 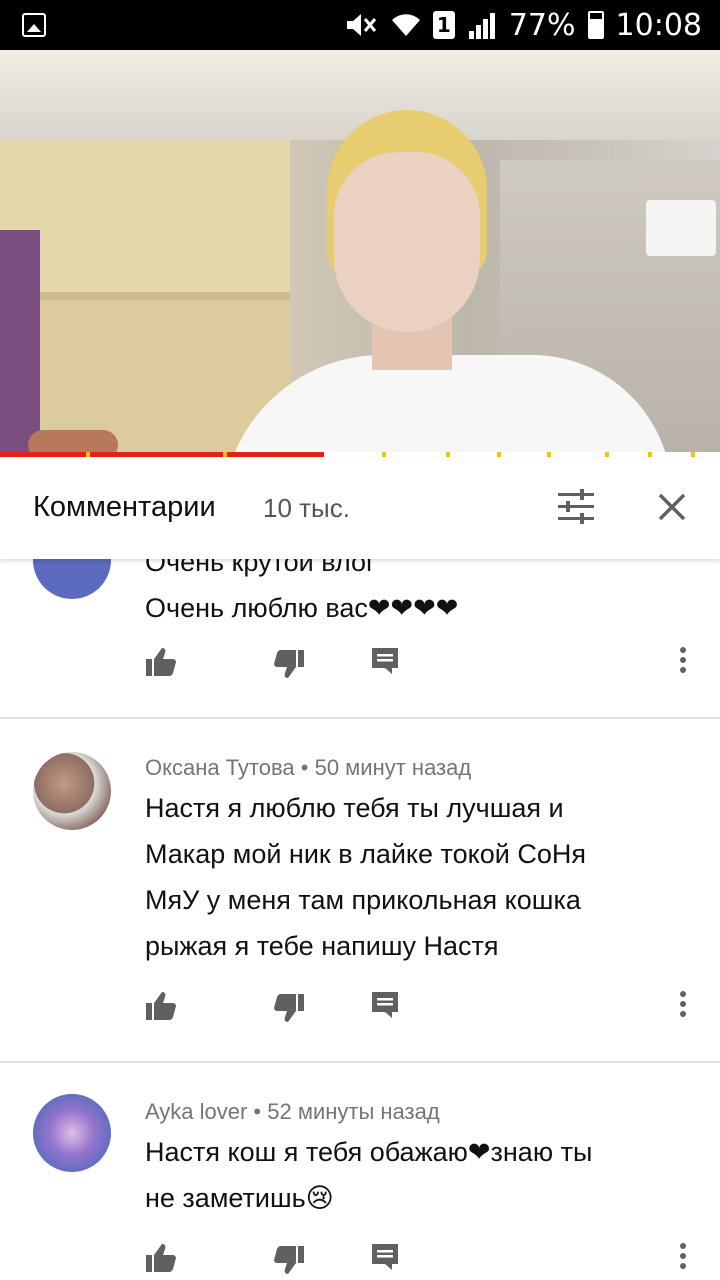 I want to click on comment-line: рыжая я тебе напишу Настя, so click(x=322, y=946).